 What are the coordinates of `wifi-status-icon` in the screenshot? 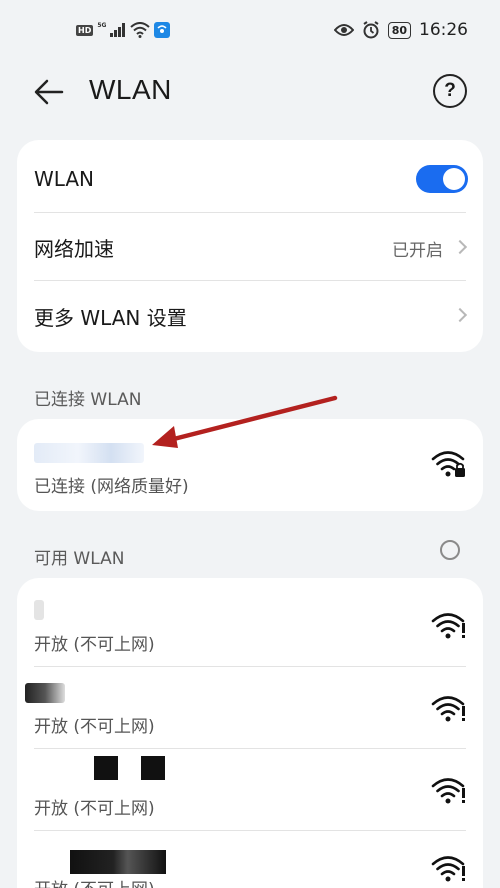 It's located at (140, 30).